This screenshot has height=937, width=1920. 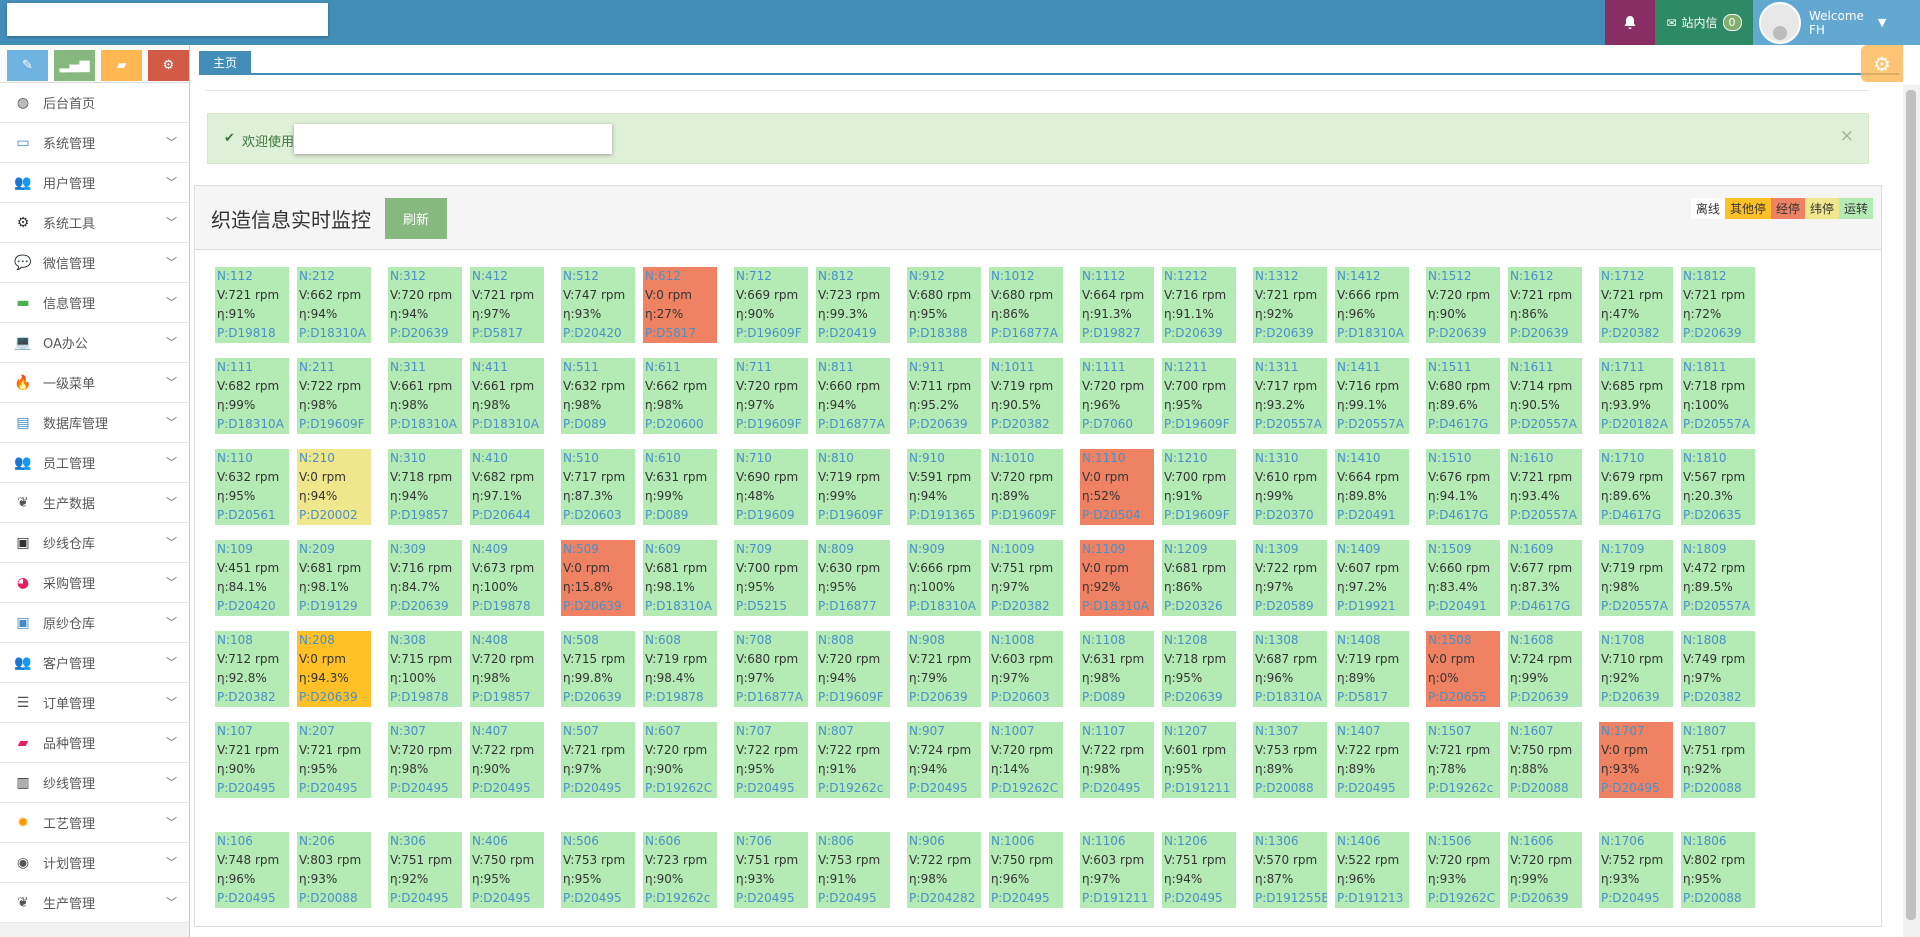 I want to click on machine-cell: N:606 V:723 rpm η:90% P:D19262c, so click(x=680, y=870).